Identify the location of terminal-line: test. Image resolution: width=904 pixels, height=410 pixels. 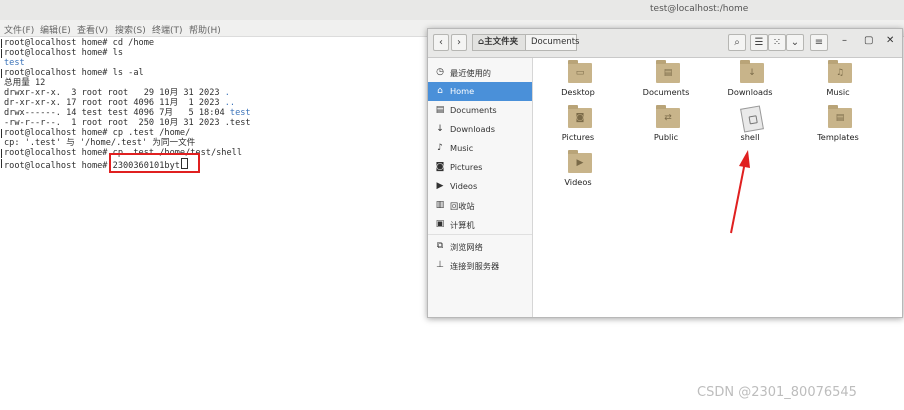
(215, 63).